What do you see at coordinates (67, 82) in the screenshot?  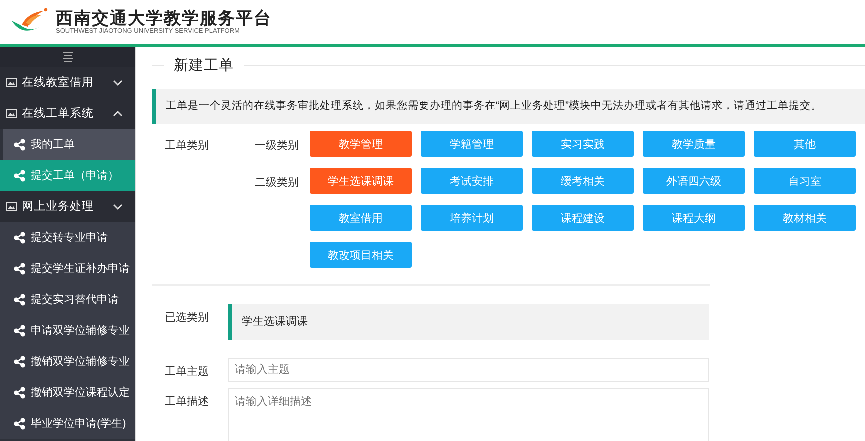 I see `menu-group: 在线教室借用` at bounding box center [67, 82].